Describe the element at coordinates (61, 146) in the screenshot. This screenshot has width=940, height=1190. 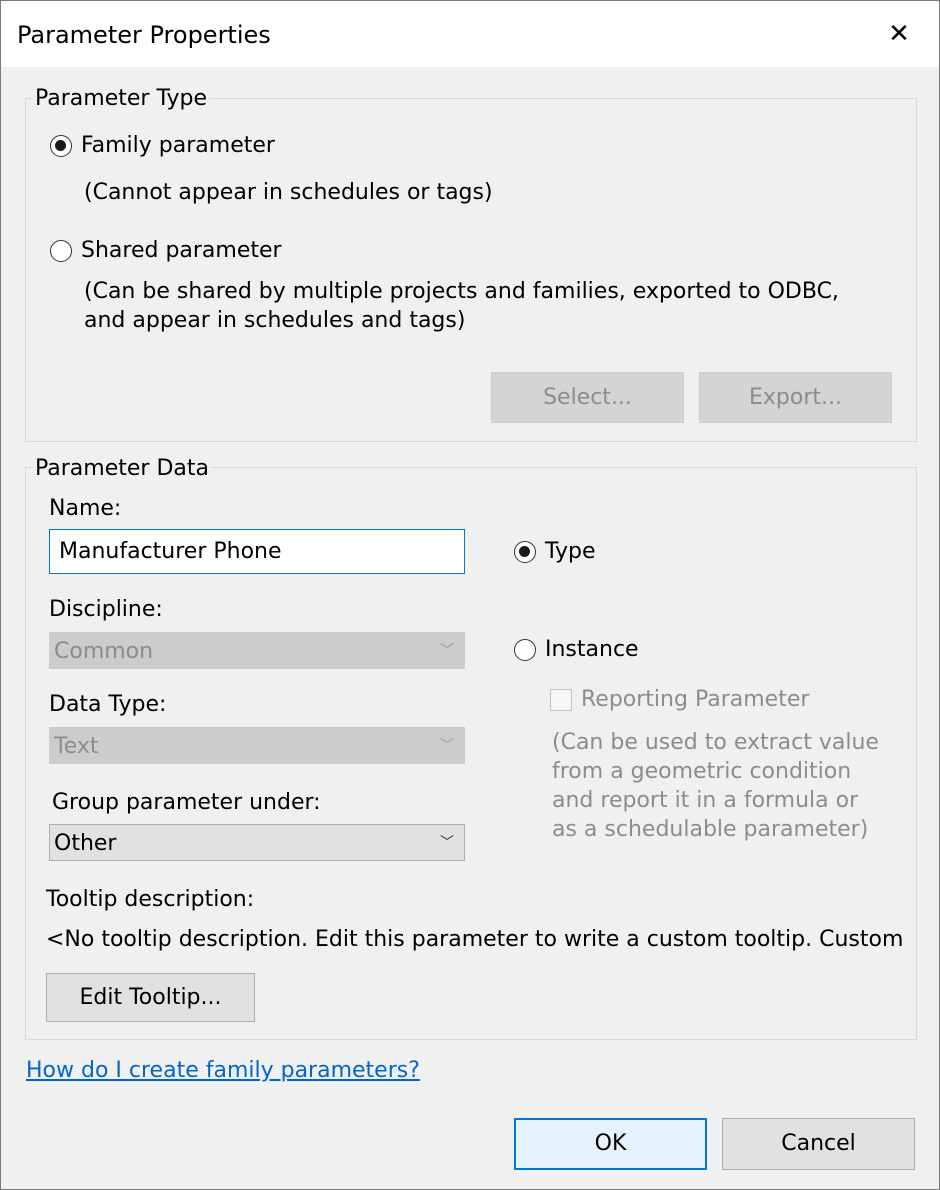
I see `family-parameter-radio` at that location.